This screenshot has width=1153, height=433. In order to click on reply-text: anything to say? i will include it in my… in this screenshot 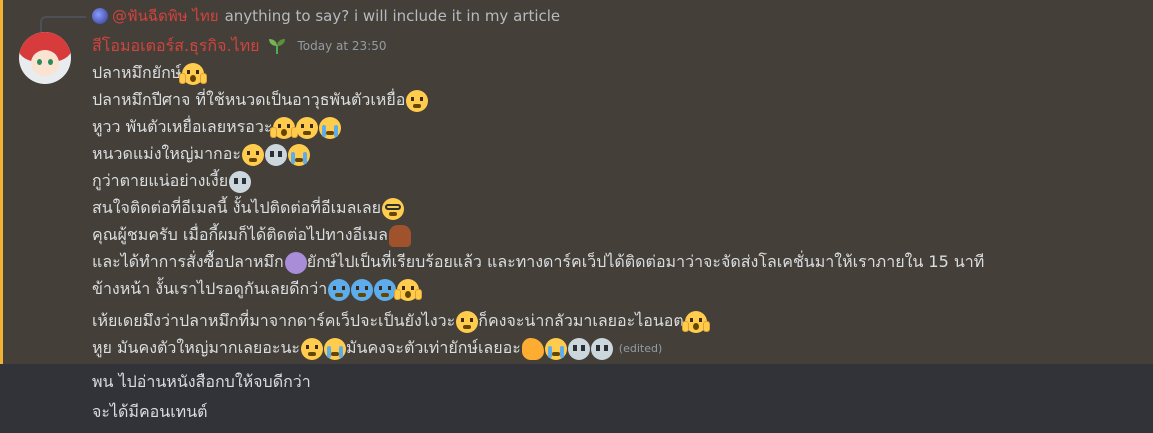, I will do `click(393, 16)`.